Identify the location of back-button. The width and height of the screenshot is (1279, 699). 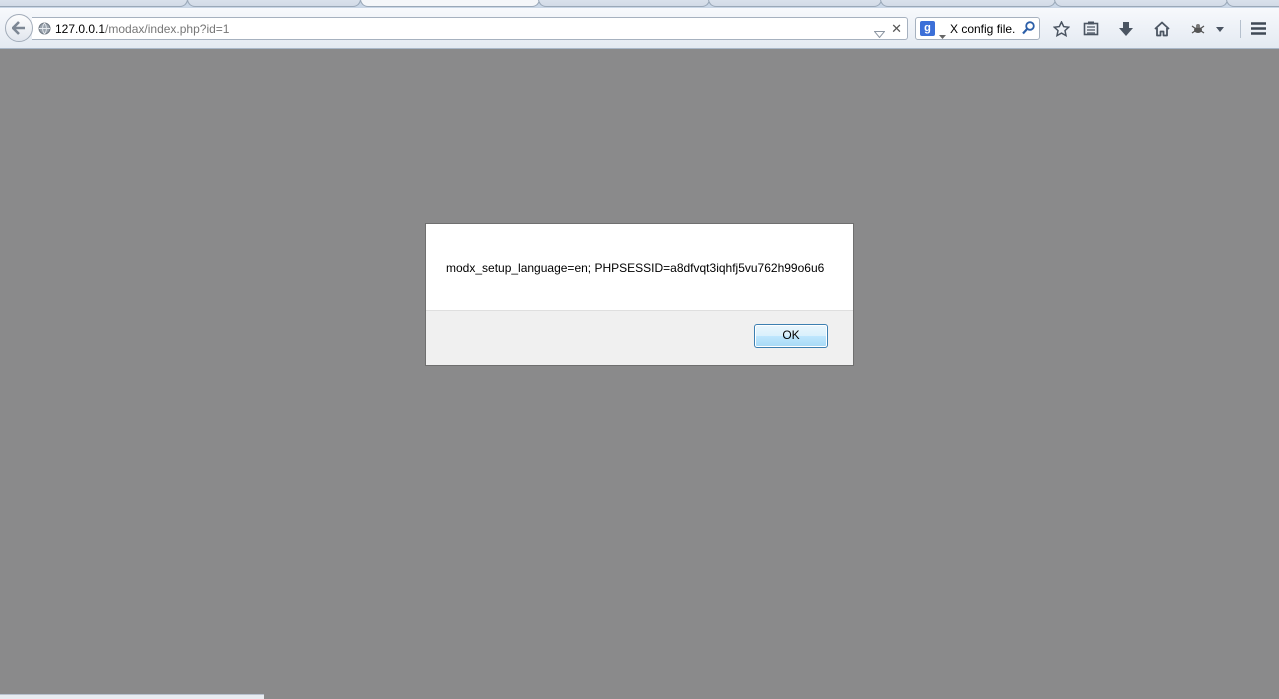
(19, 28).